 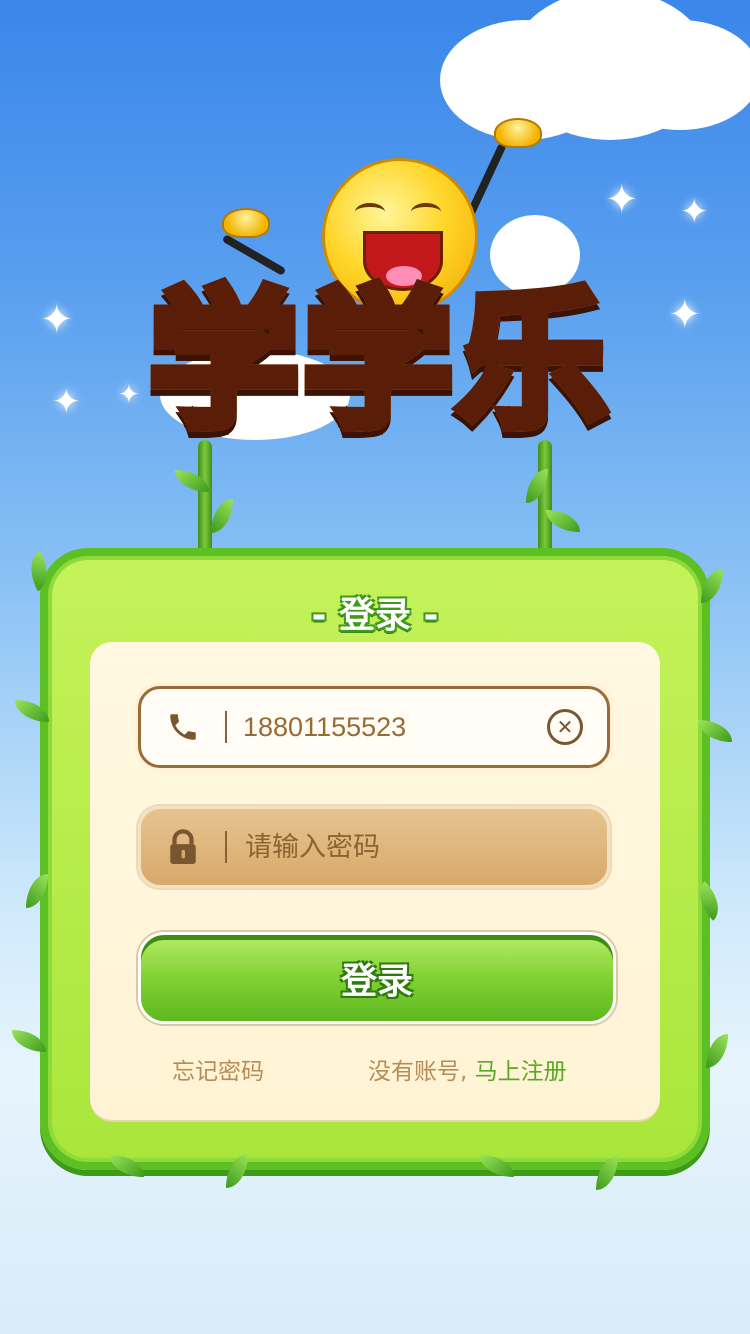 What do you see at coordinates (222, 516) in the screenshot?
I see `leaf` at bounding box center [222, 516].